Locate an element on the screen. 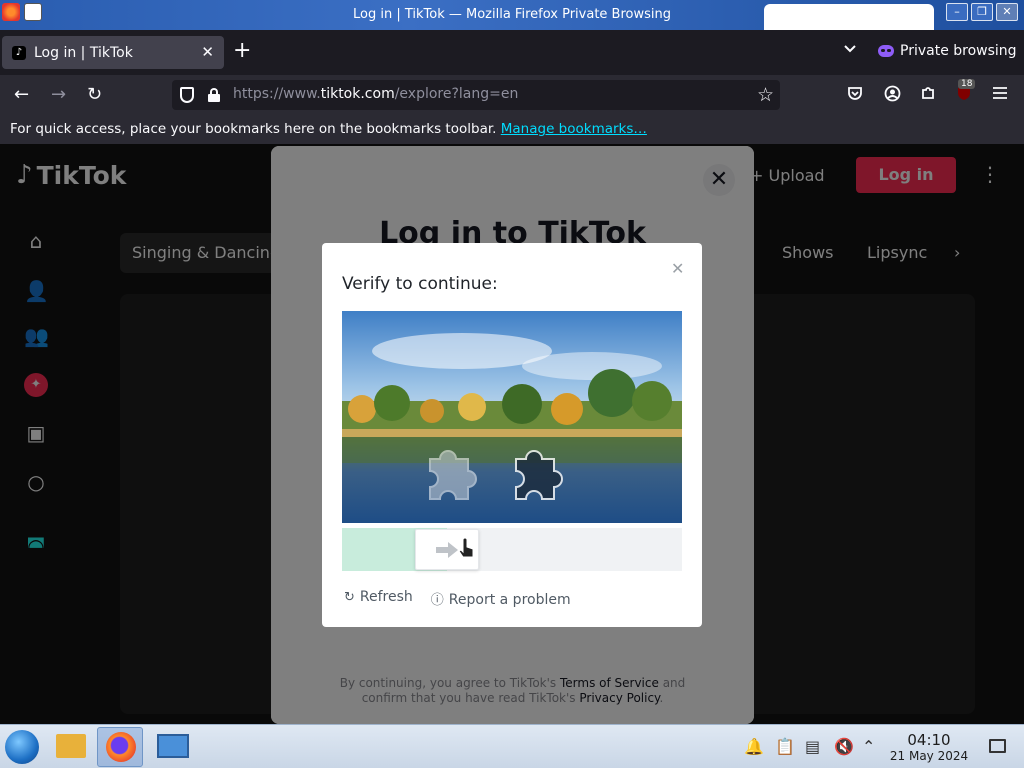 The width and height of the screenshot is (1024, 768). window-controls: – ❐ ✕ is located at coordinates (982, 12).